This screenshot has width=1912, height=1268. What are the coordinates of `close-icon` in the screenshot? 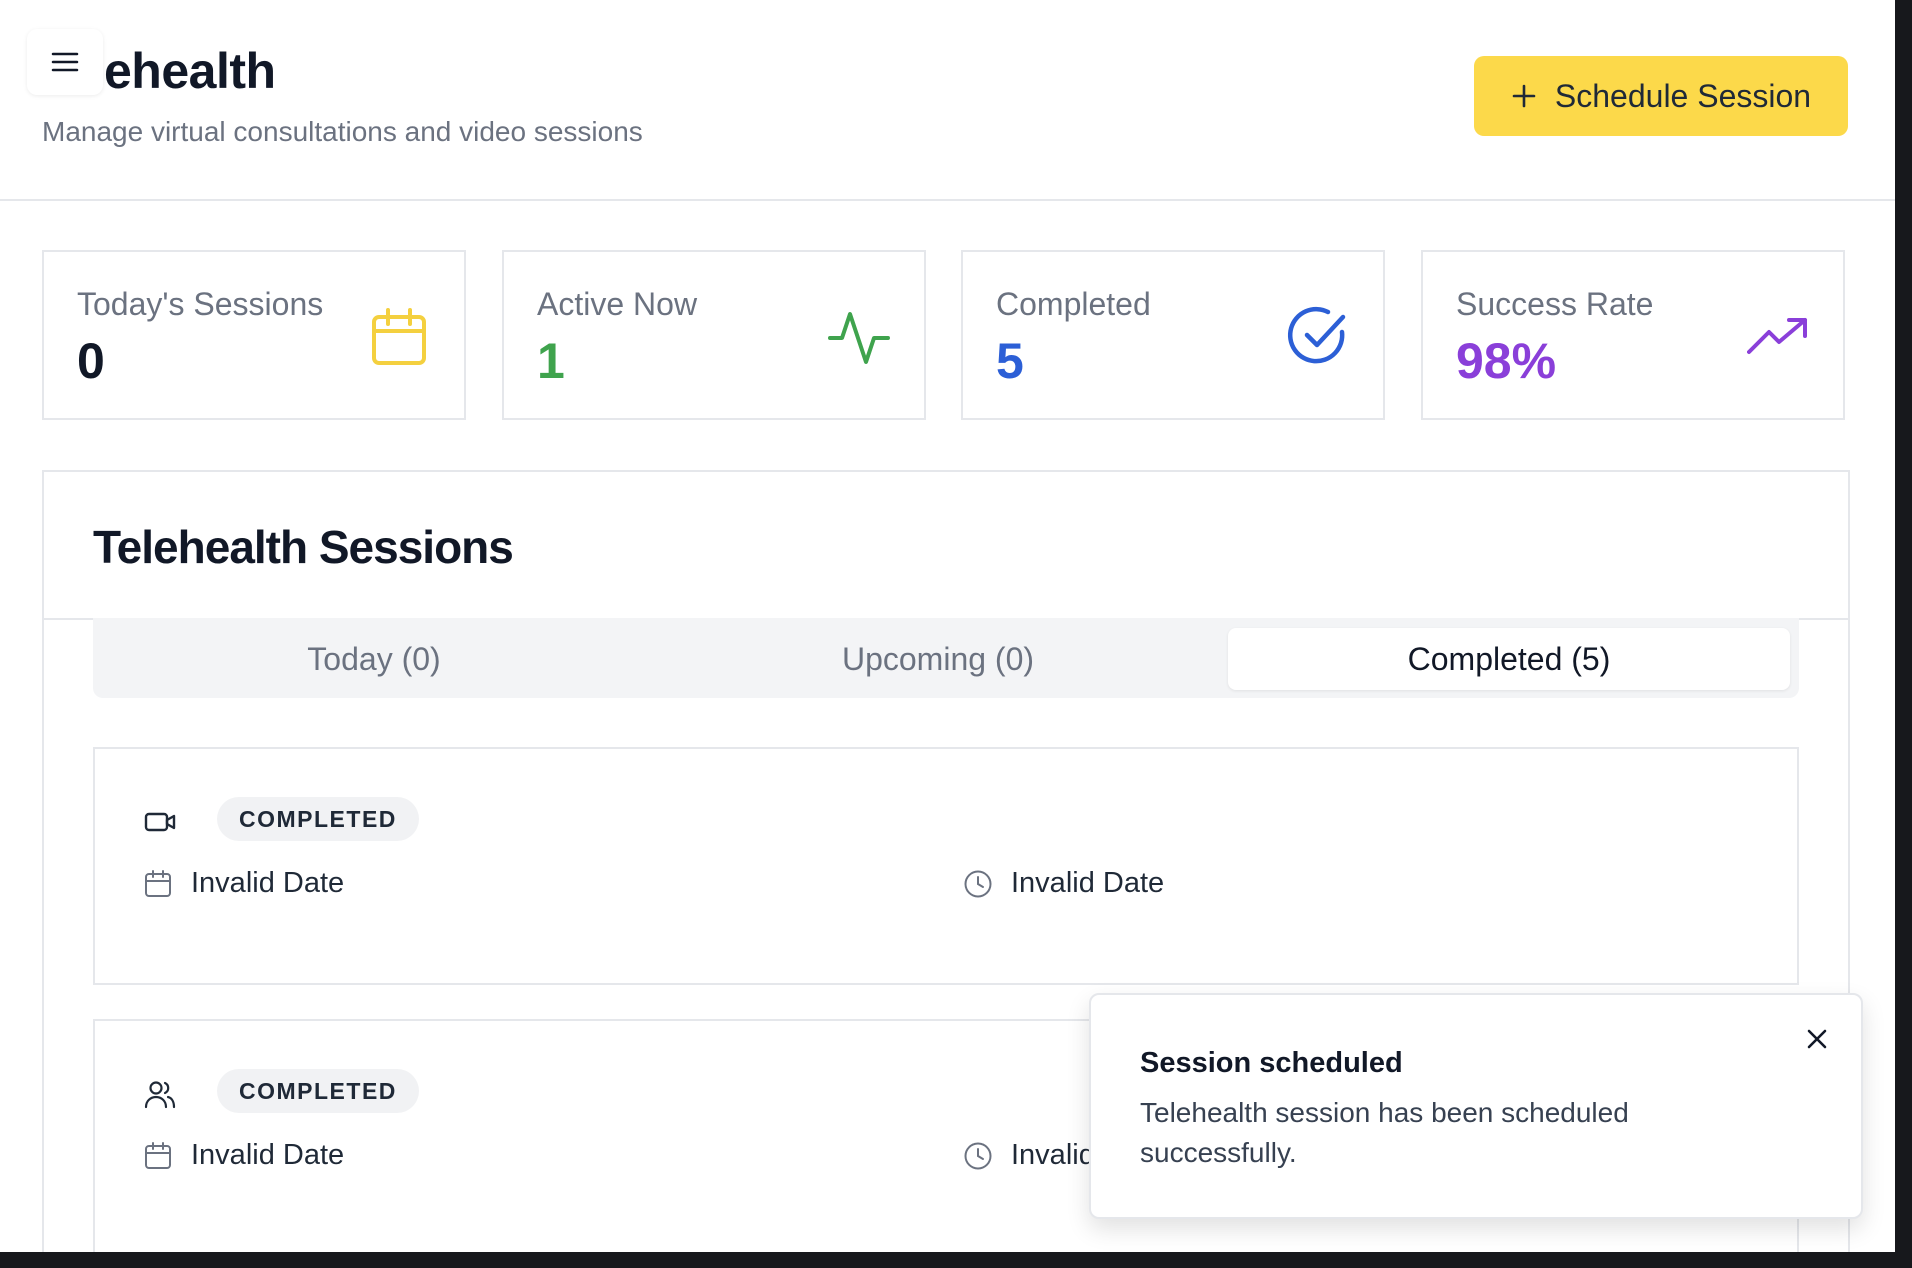 It's located at (1817, 1039).